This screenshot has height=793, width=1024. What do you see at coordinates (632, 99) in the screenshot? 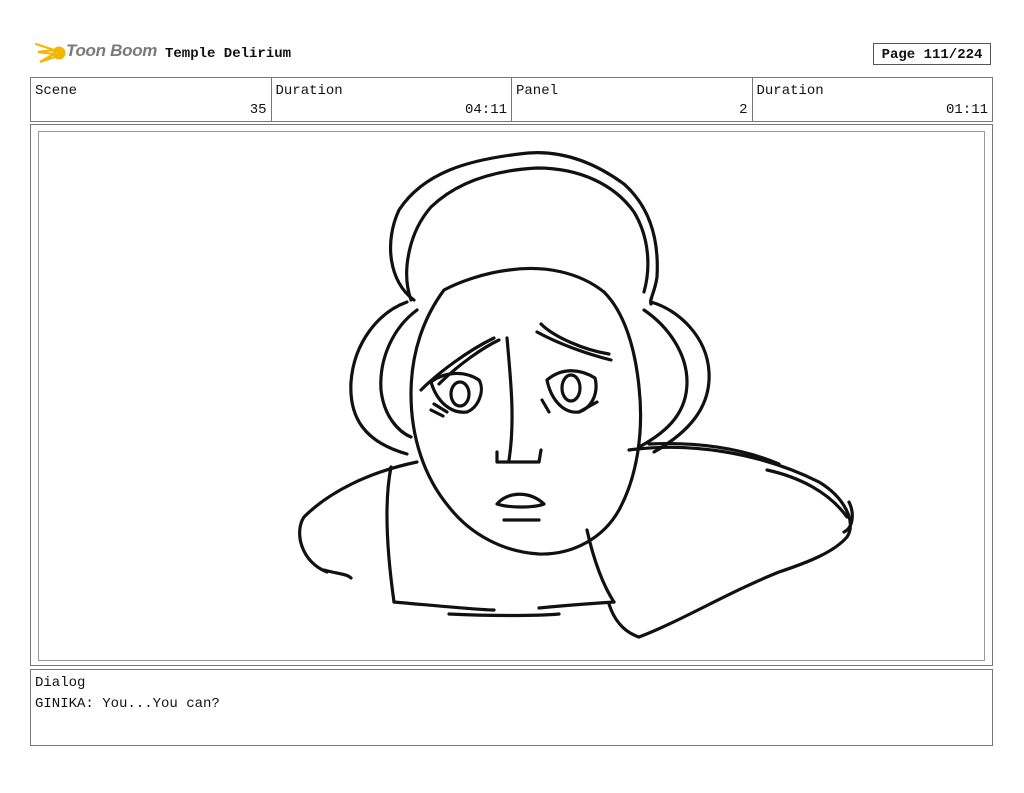
I see `panel-cell: Panel 2` at bounding box center [632, 99].